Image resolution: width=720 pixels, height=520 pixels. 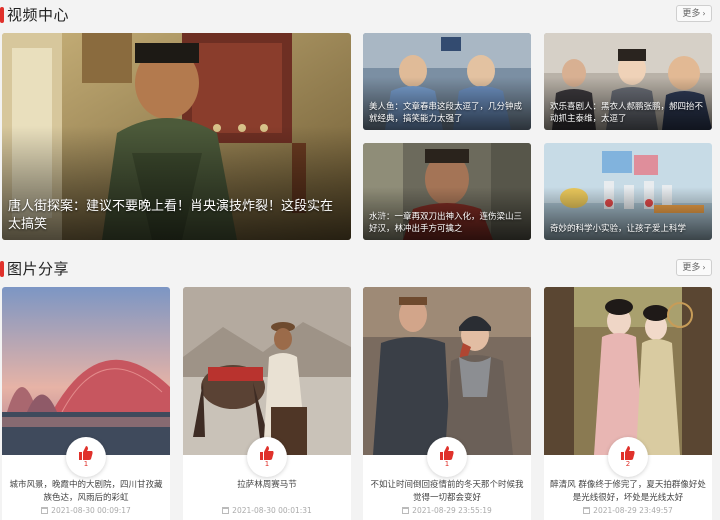 What do you see at coordinates (272, 510) in the screenshot?
I see `timestamp-text: 2021-08-30 00:01:31` at bounding box center [272, 510].